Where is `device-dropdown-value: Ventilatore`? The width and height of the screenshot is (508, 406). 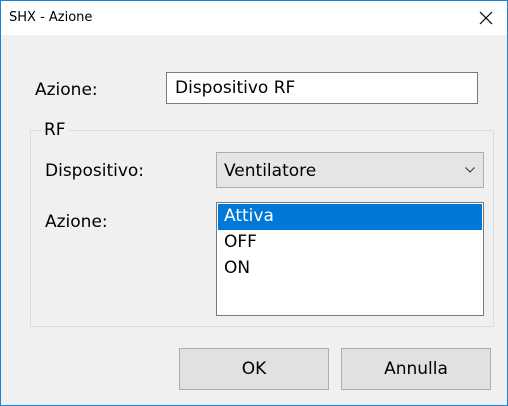
device-dropdown-value: Ventilatore is located at coordinates (270, 171).